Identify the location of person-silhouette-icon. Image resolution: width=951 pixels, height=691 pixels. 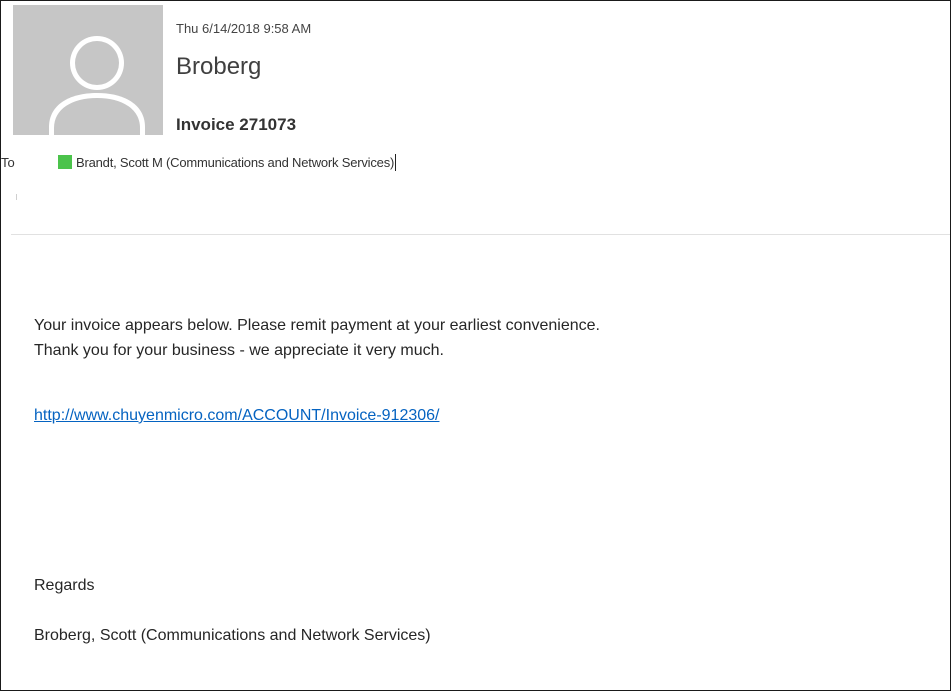
(88, 70).